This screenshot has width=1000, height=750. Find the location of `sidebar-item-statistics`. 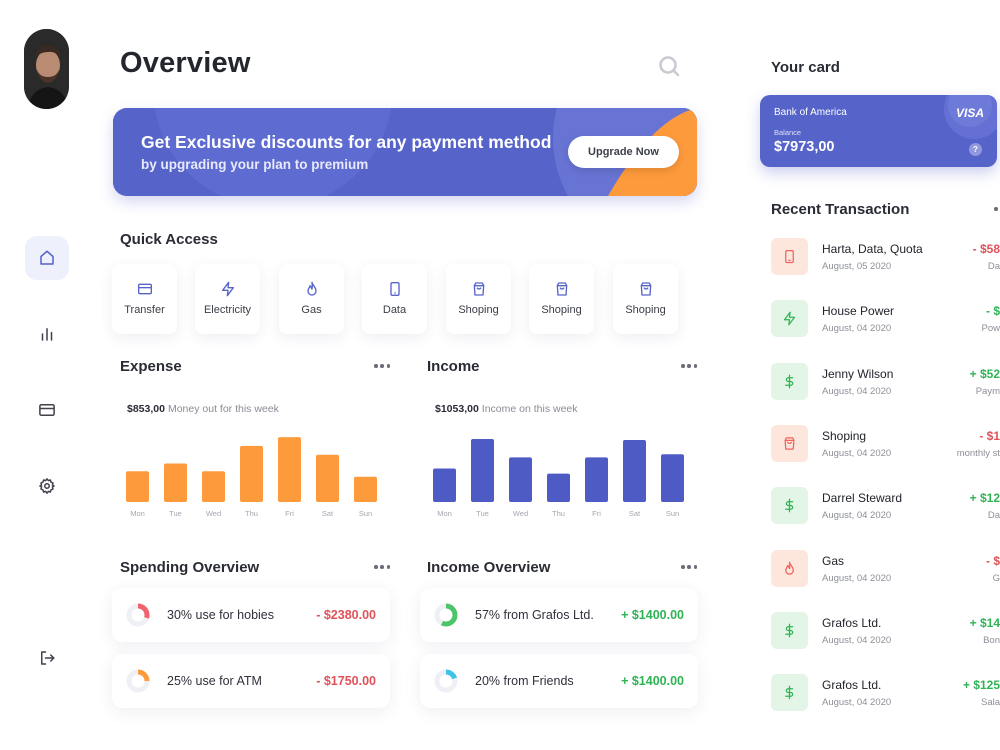

sidebar-item-statistics is located at coordinates (47, 334).